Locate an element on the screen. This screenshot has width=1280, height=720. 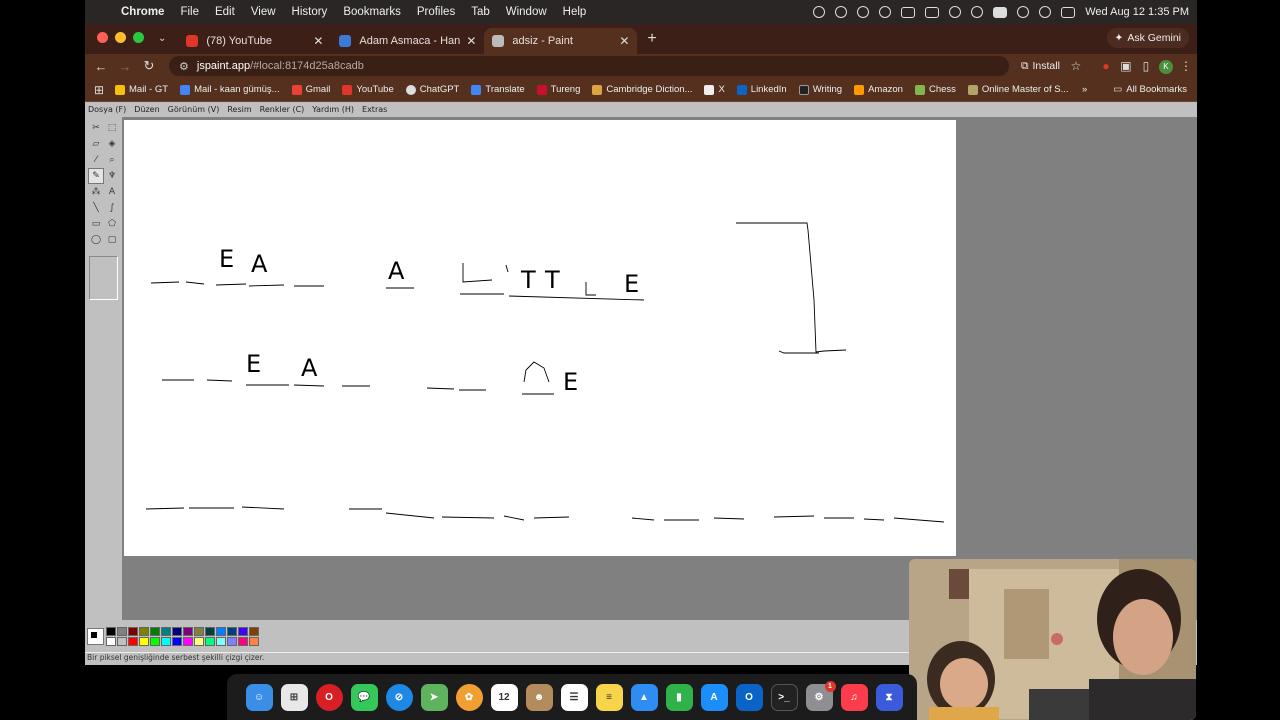
rounded-rect-tool-icon: ▢ is located at coordinates (112, 240).